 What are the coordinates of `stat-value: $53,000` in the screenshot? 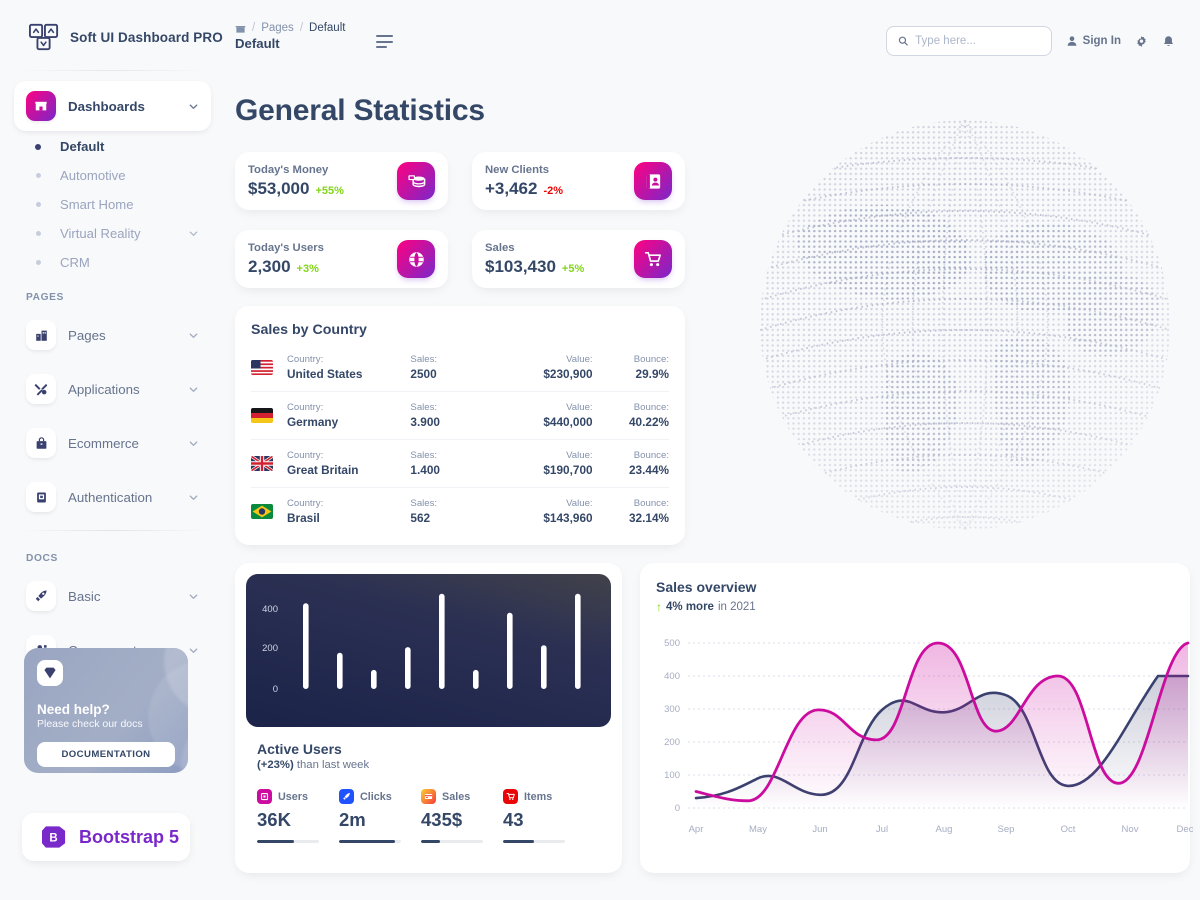 It's located at (279, 188).